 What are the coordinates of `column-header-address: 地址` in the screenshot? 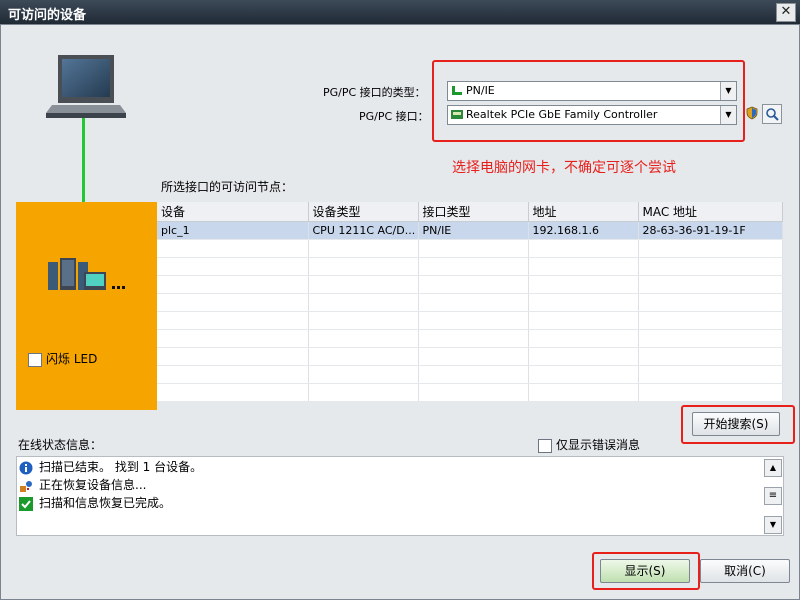 It's located at (583, 212).